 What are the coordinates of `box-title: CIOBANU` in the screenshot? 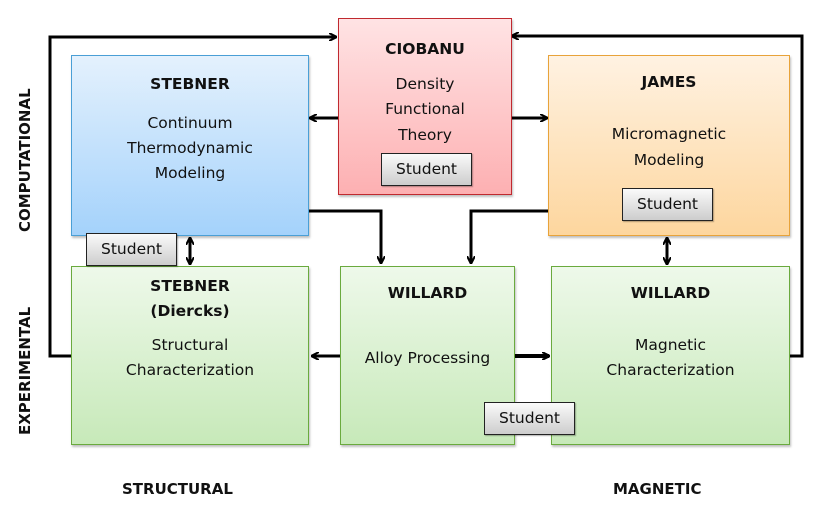 It's located at (425, 49).